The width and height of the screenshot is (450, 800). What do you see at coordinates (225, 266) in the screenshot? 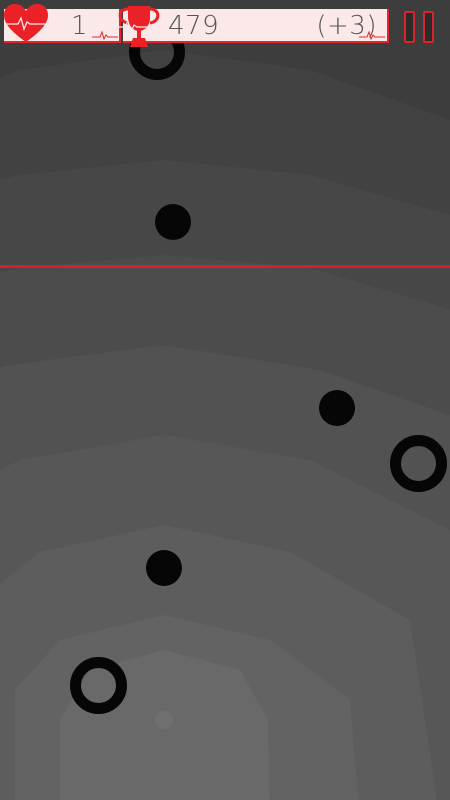
I see `red-boundary-line` at bounding box center [225, 266].